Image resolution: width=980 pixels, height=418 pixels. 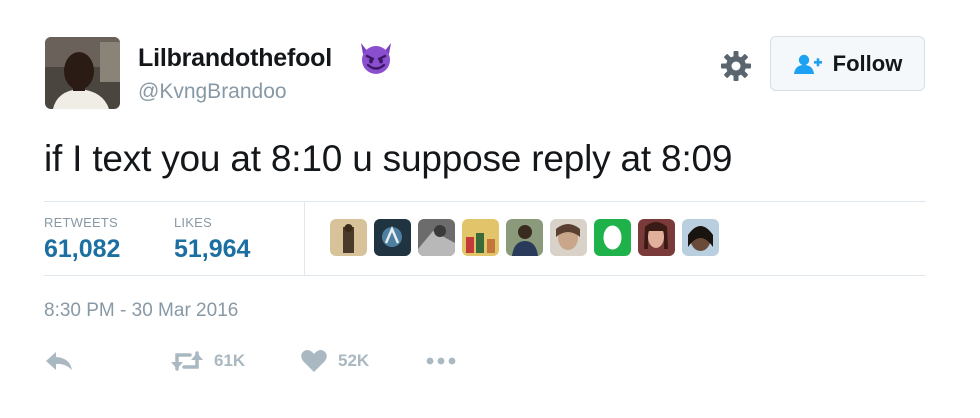 What do you see at coordinates (82, 73) in the screenshot?
I see `avatar` at bounding box center [82, 73].